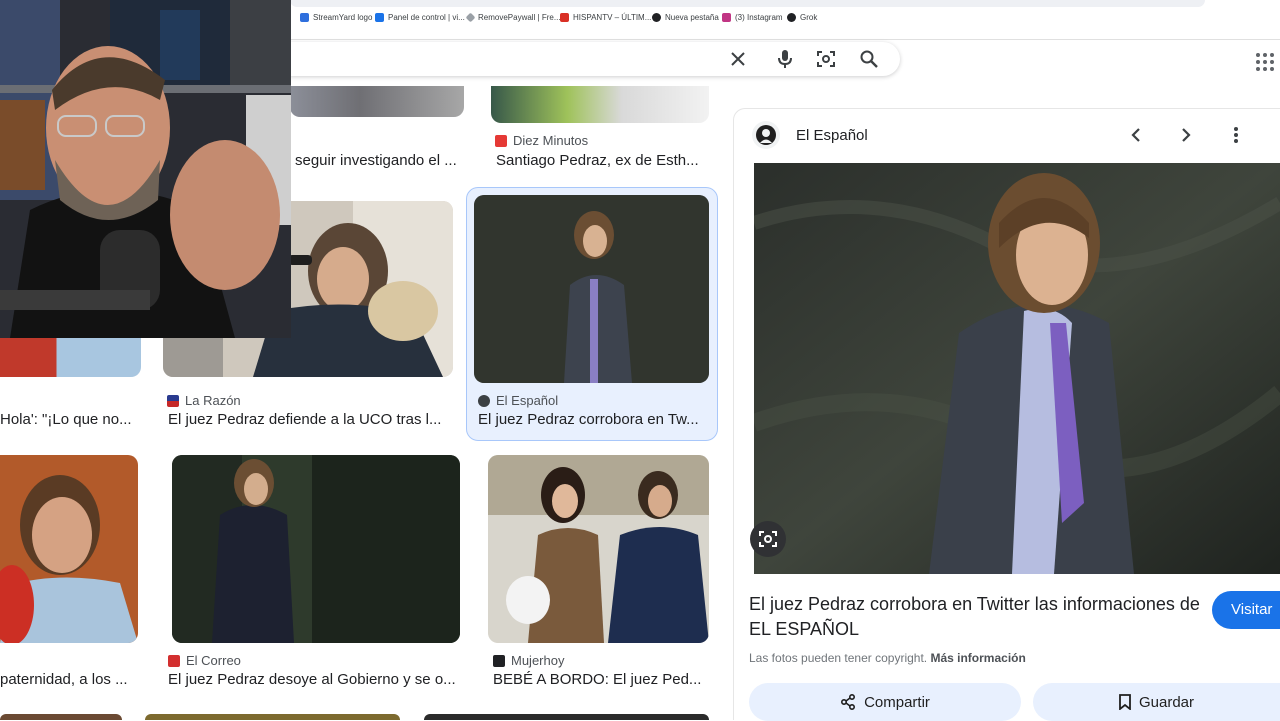  Describe the element at coordinates (470, 17) in the screenshot. I see `diamond-icon` at that location.